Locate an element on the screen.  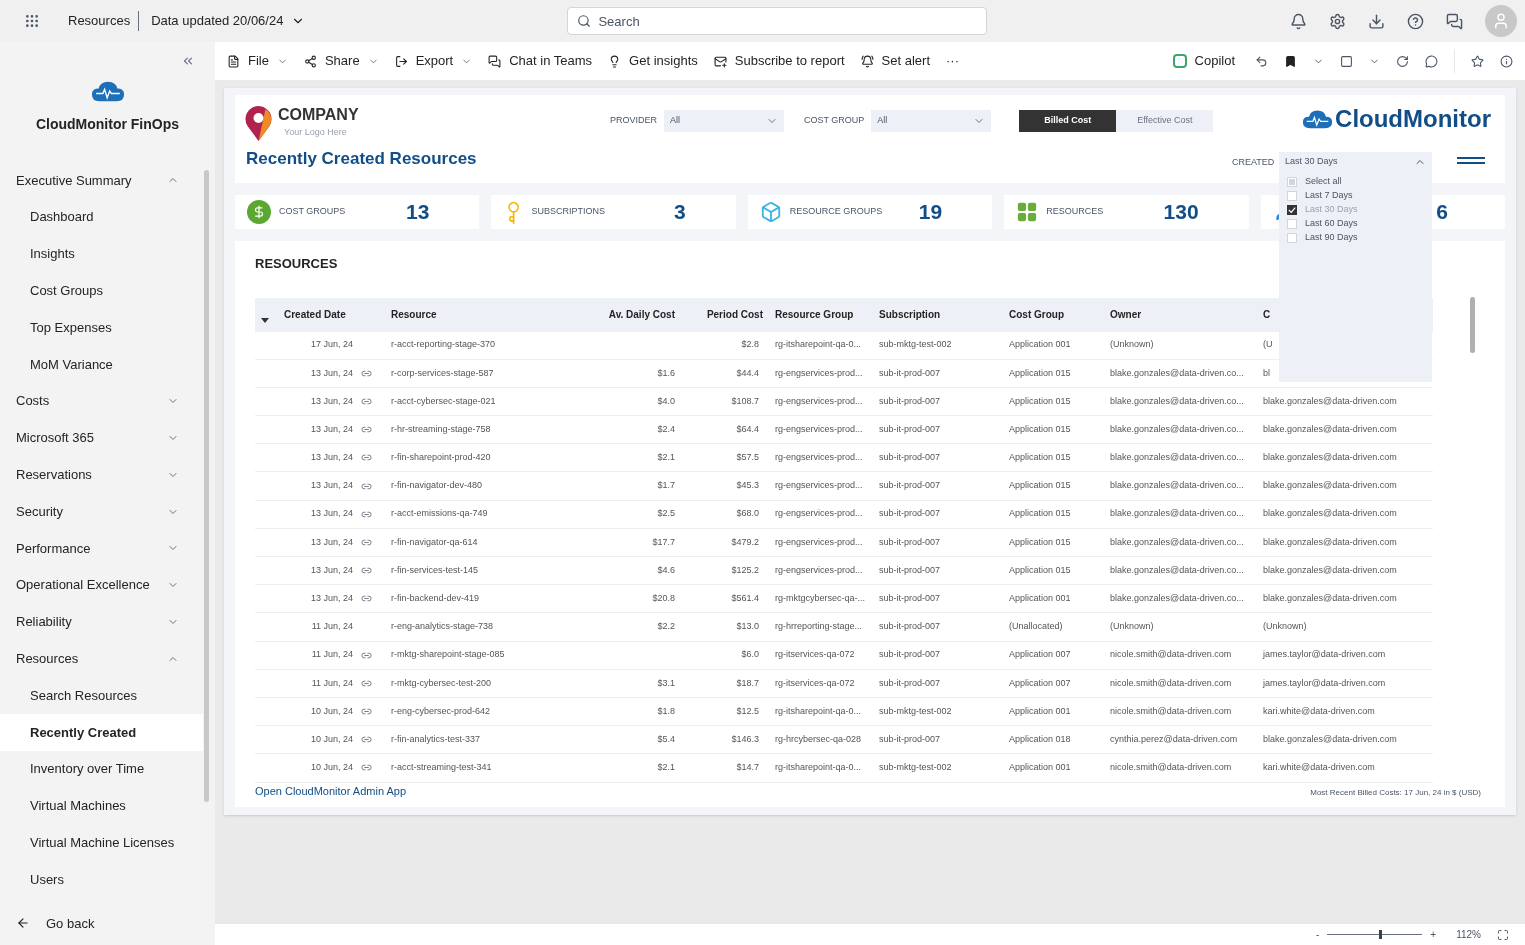
toolbar-button: Export is located at coordinates (433, 61).